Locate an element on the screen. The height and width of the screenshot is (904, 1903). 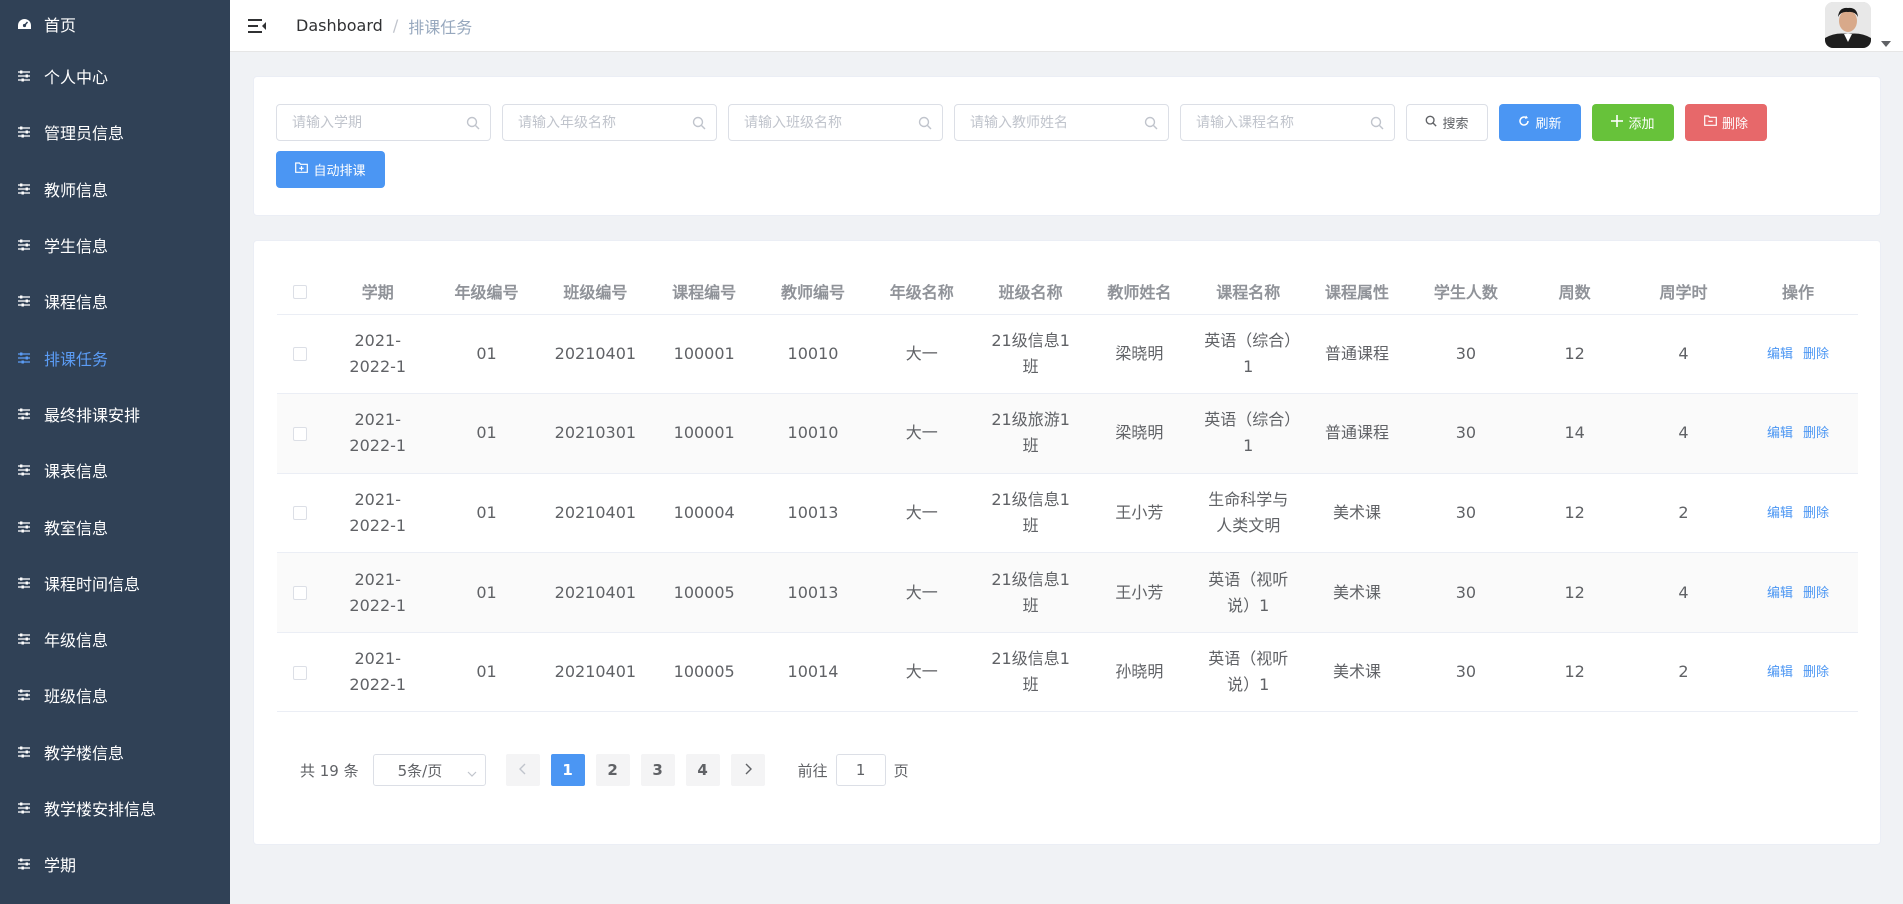
sidebar-item-13: 教学楼信息 is located at coordinates (115, 752).